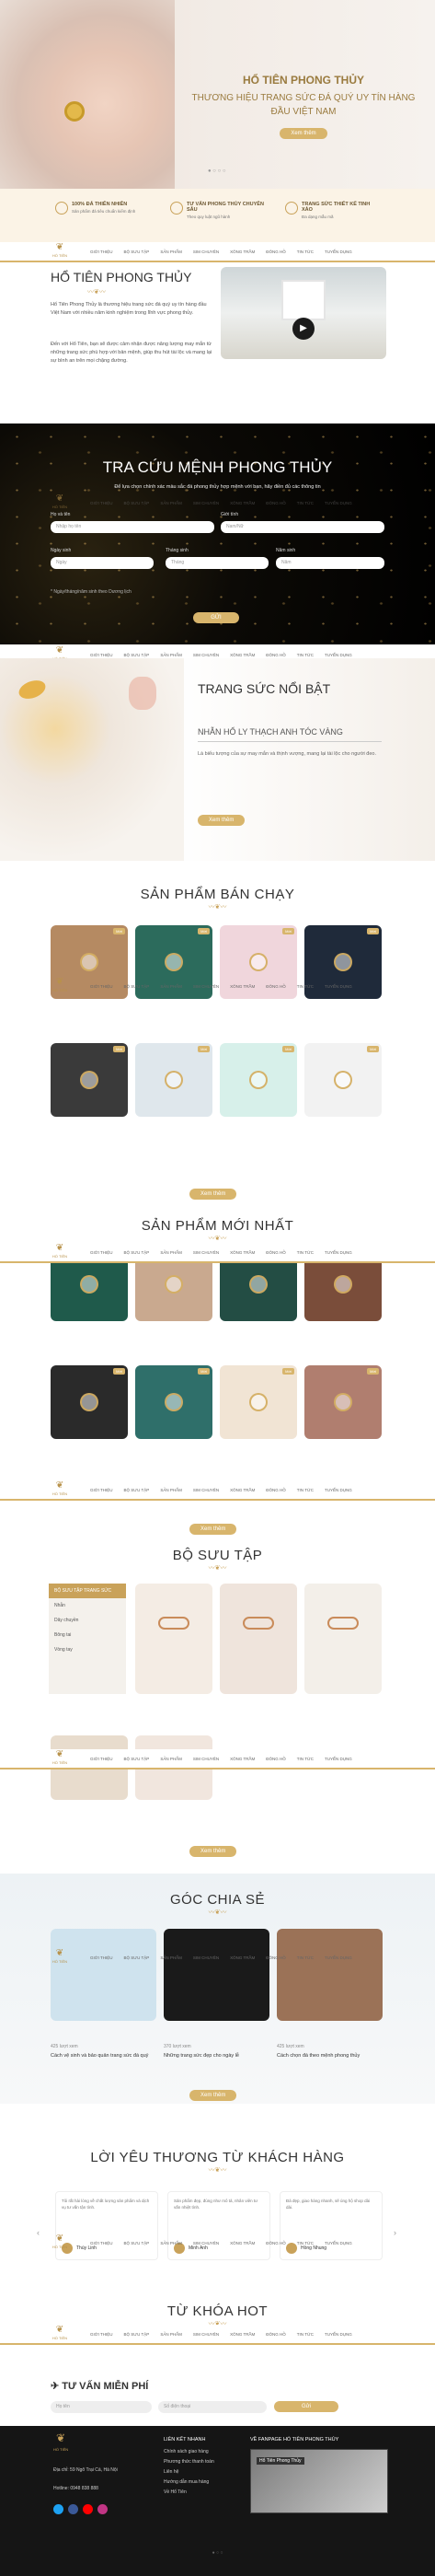  Describe the element at coordinates (213, 1194) in the screenshot. I see `bestsellers-more-button: Xem thêm` at that location.